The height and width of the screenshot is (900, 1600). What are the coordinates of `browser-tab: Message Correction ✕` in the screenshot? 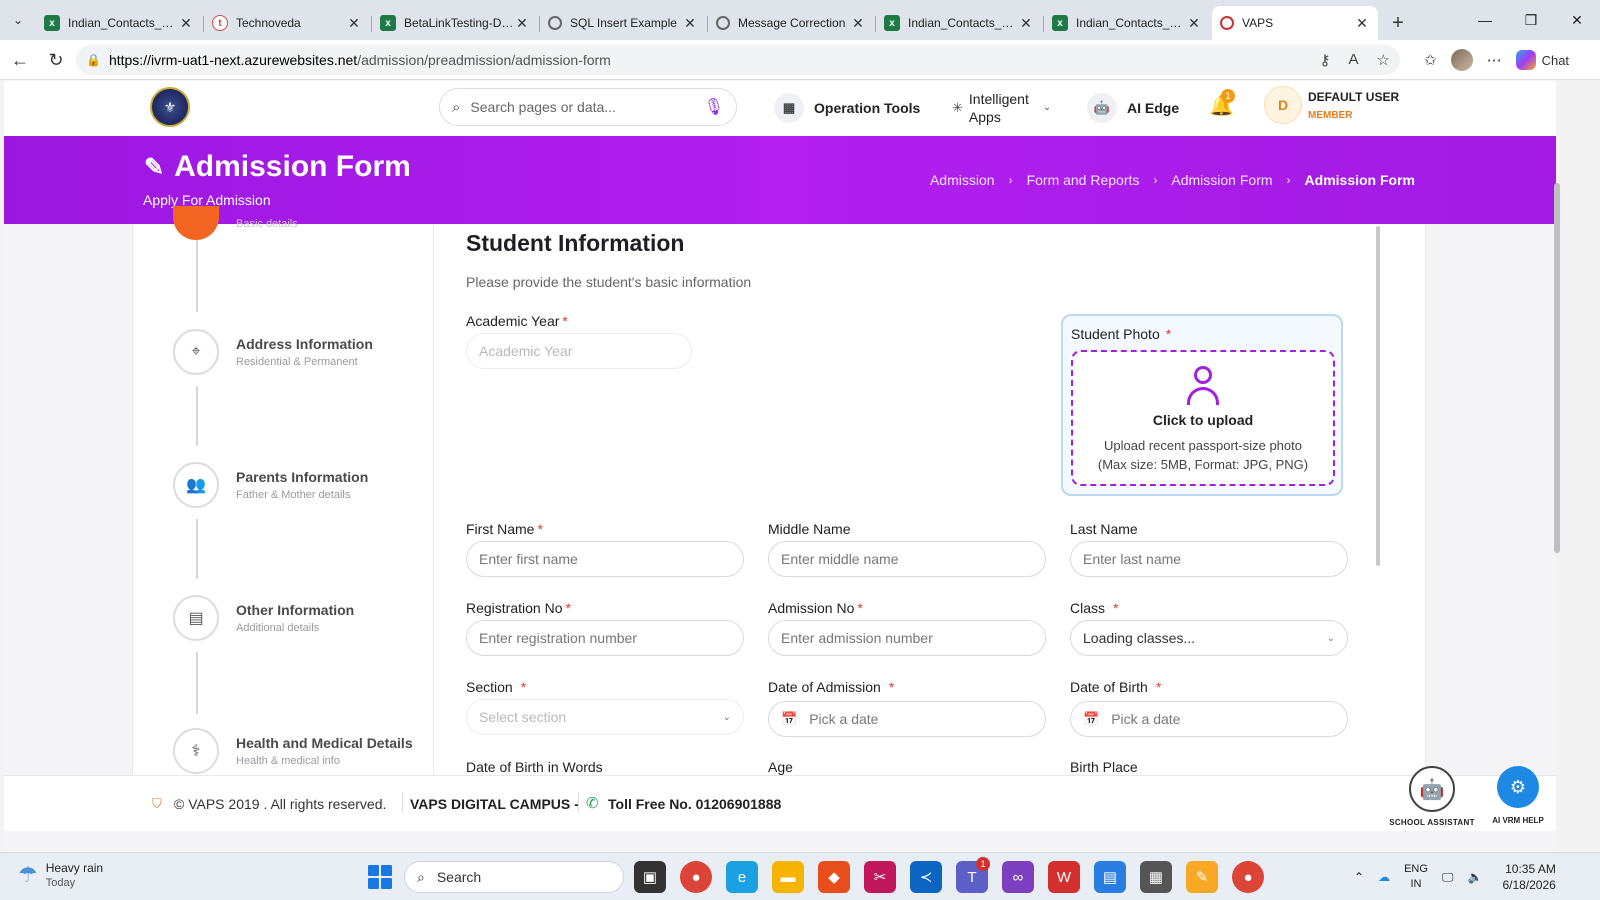 It's located at (790, 23).